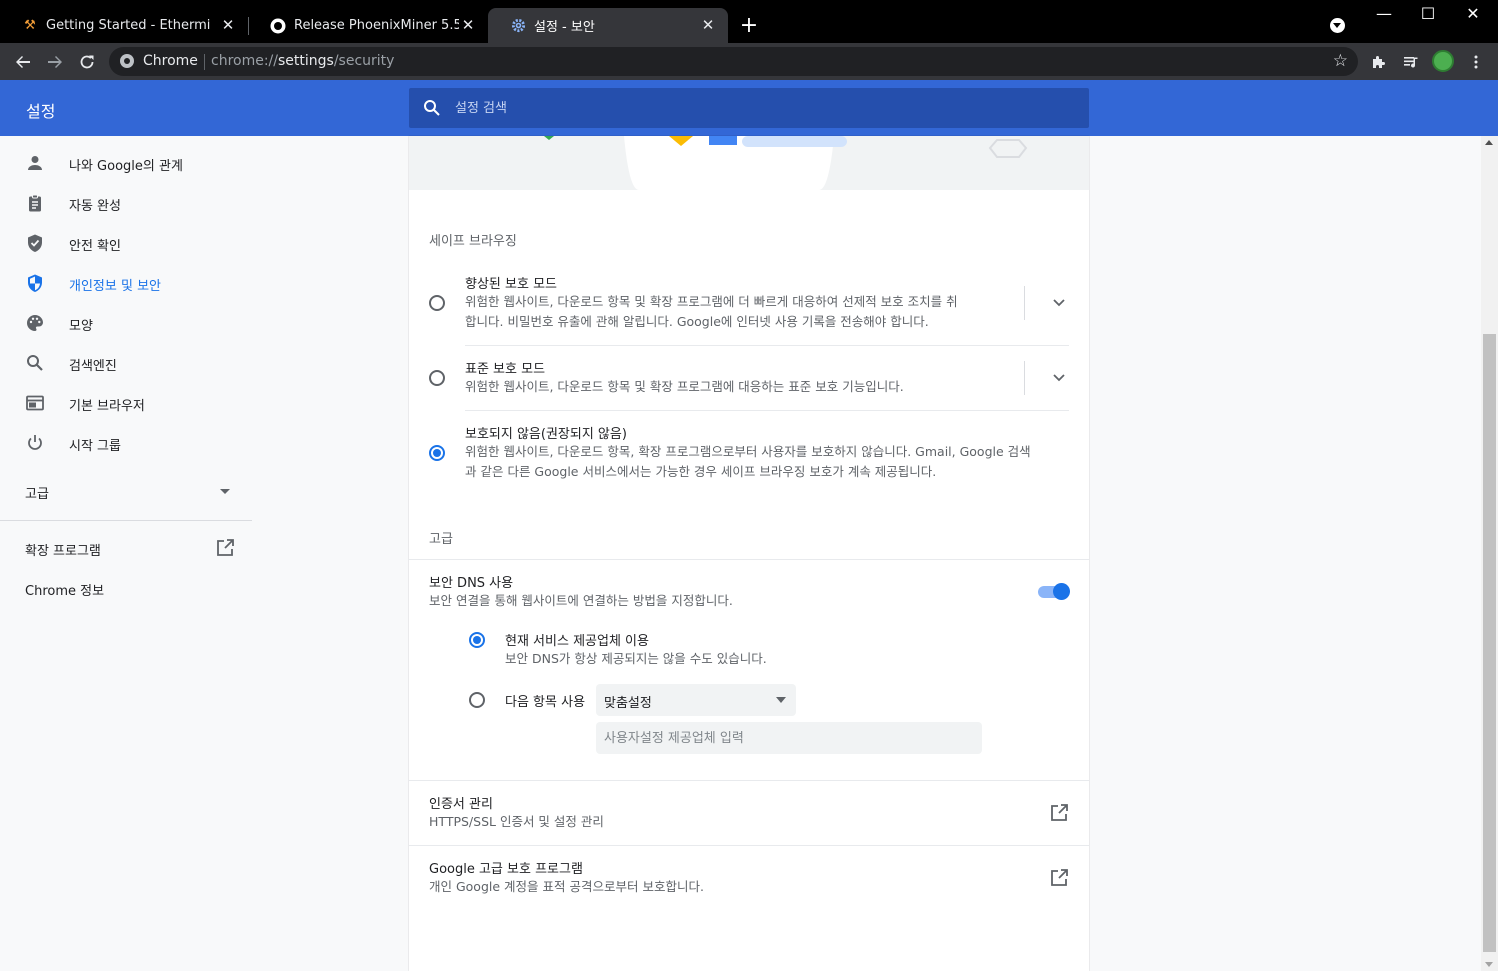 This screenshot has width=1498, height=971. I want to click on menu-button, so click(1476, 62).